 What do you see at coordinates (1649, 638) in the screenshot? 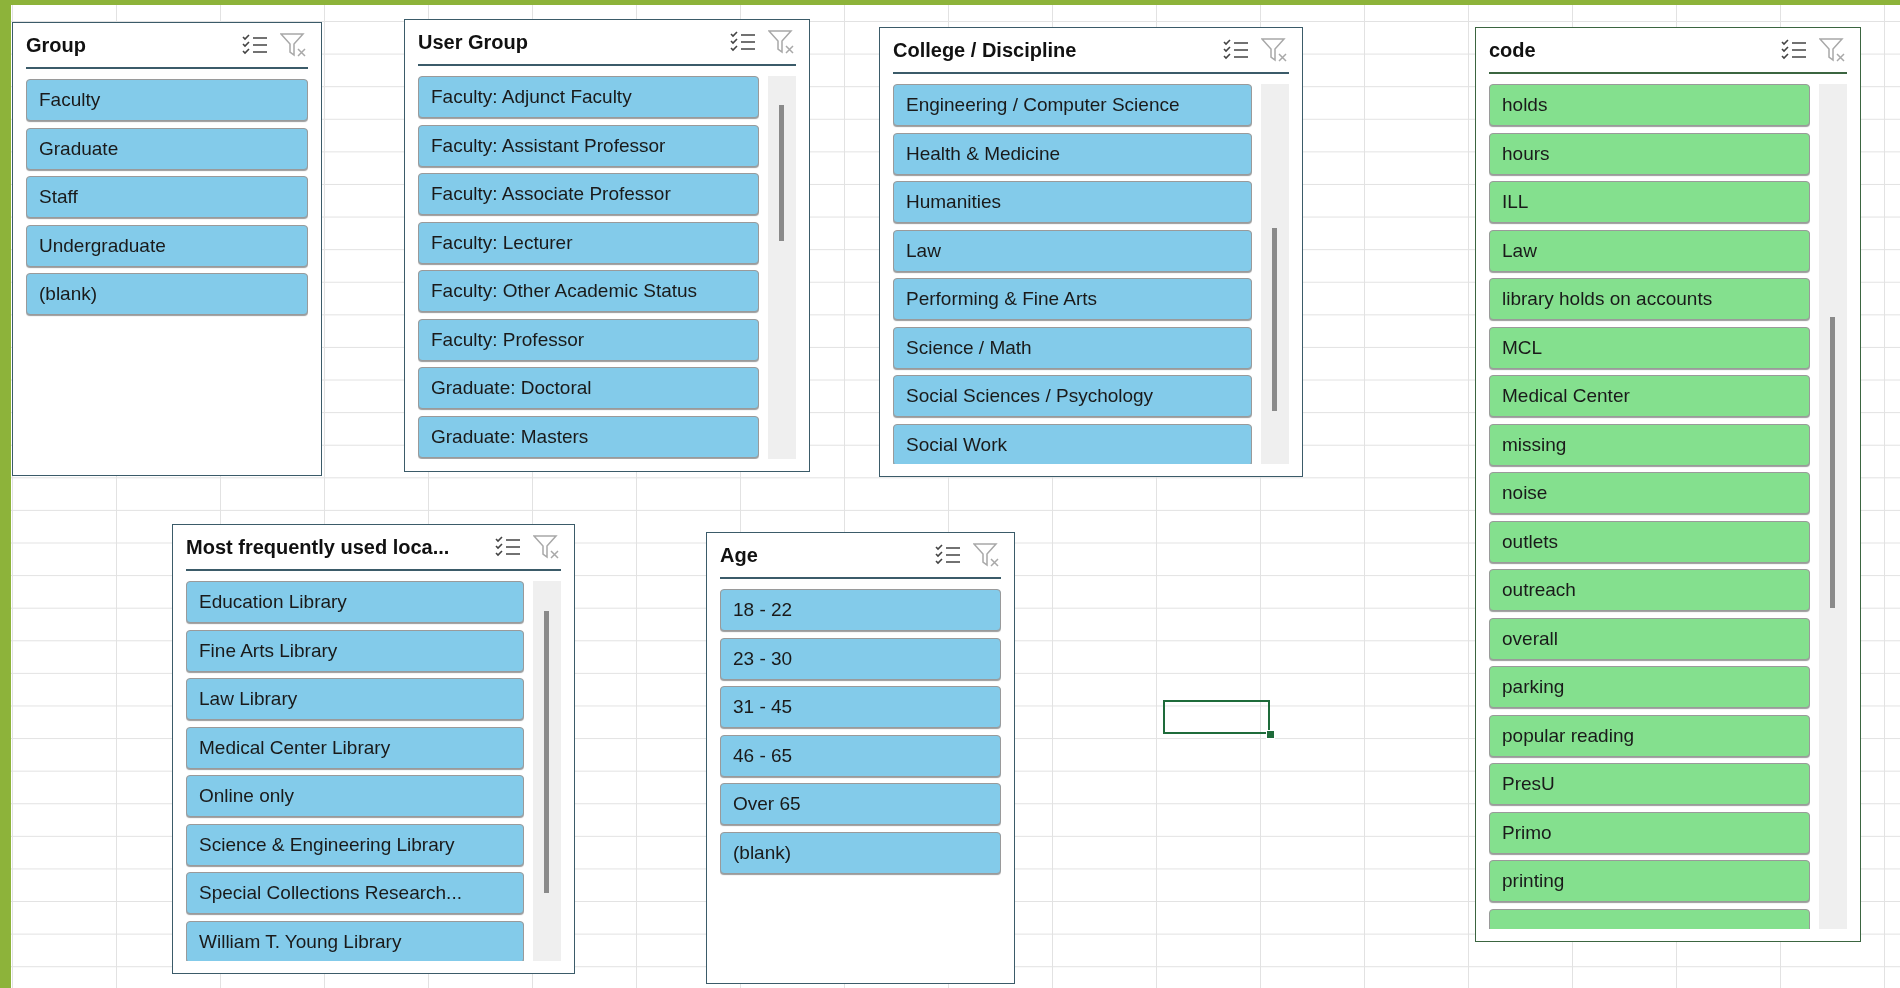
I see `slicer-item: overall` at bounding box center [1649, 638].